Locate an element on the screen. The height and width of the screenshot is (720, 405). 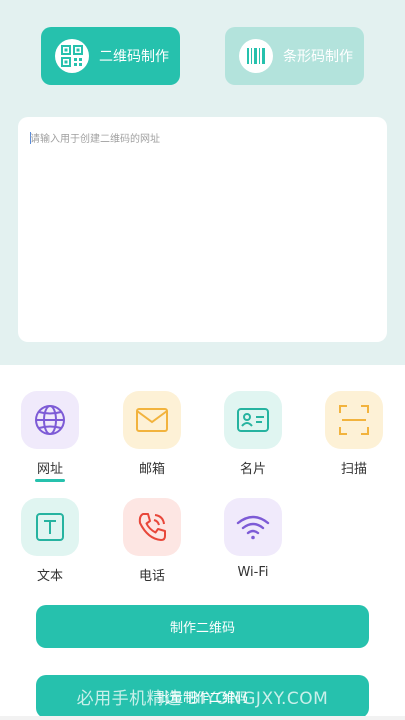
phone-icon is located at coordinates (152, 527).